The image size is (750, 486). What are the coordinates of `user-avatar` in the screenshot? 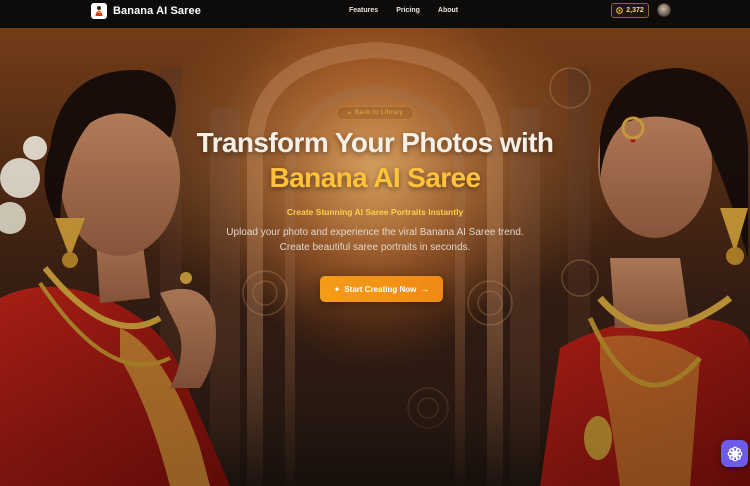 It's located at (664, 10).